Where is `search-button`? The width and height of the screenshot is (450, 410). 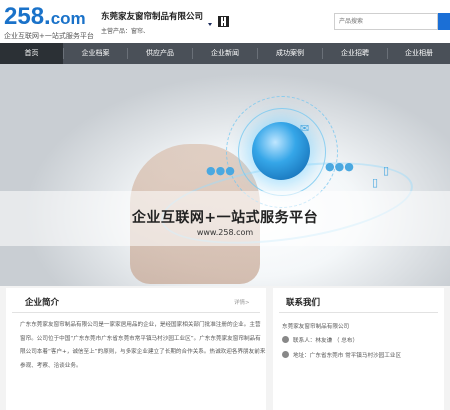 search-button is located at coordinates (444, 21).